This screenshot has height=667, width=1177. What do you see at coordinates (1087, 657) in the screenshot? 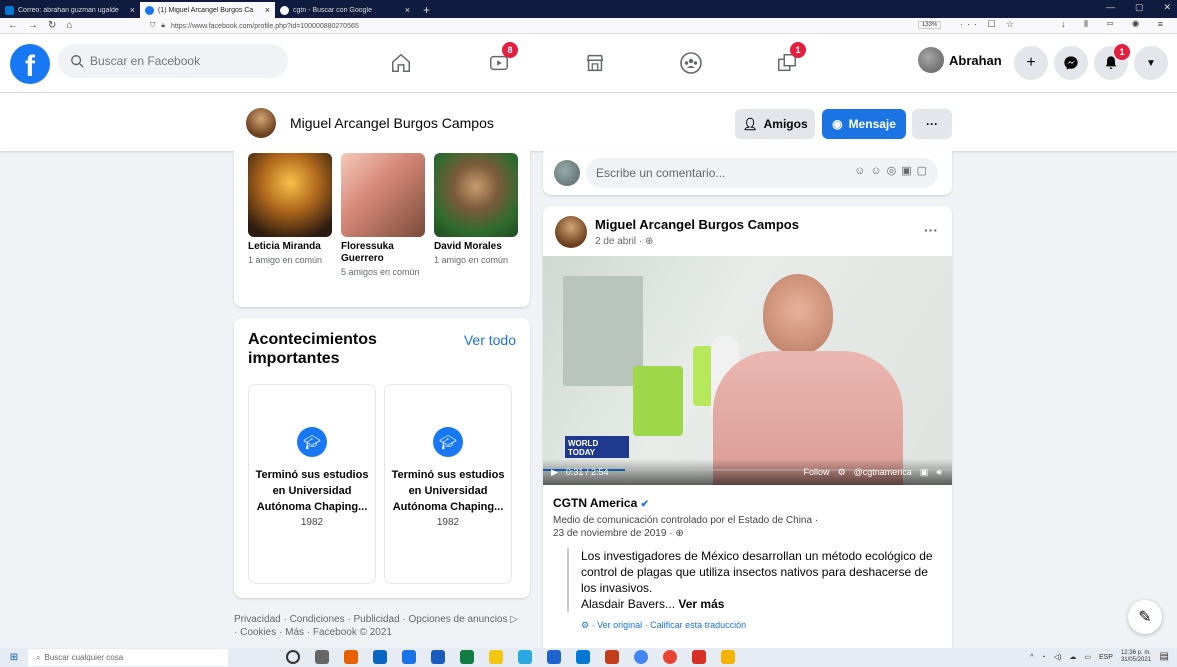
I see `display-icon: ▭` at bounding box center [1087, 657].